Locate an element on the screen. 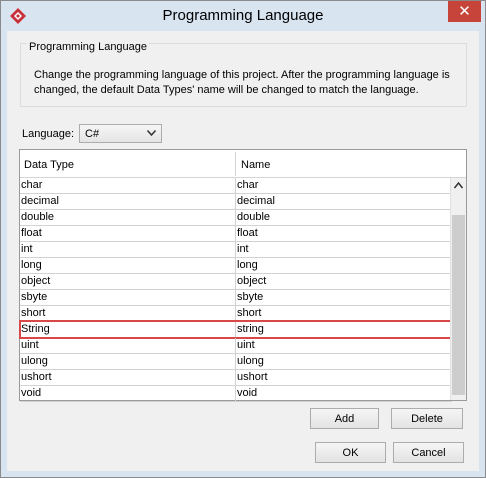  table-row: ulong ulong is located at coordinates (236, 362).